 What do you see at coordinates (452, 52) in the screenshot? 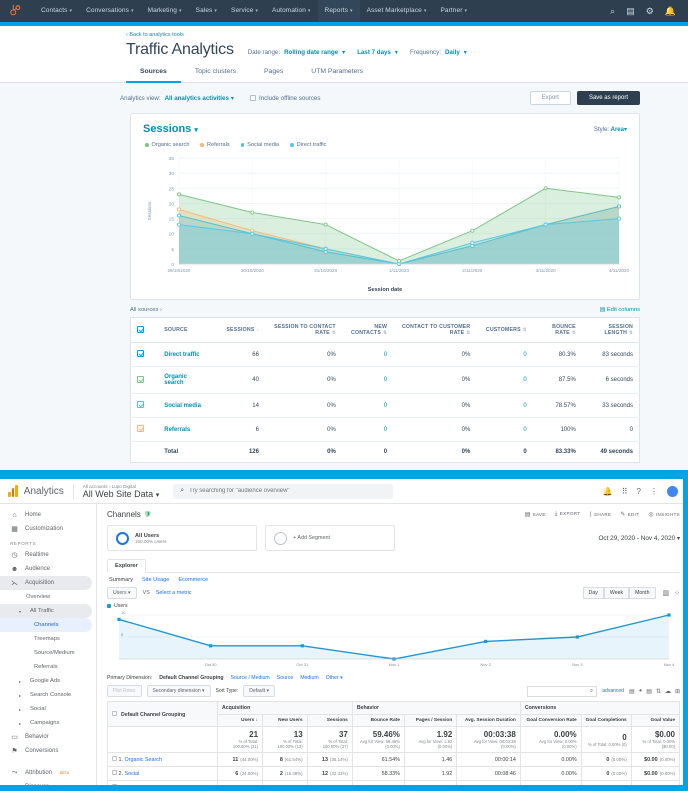
I see `frequency-dropdown: Daily` at bounding box center [452, 52].